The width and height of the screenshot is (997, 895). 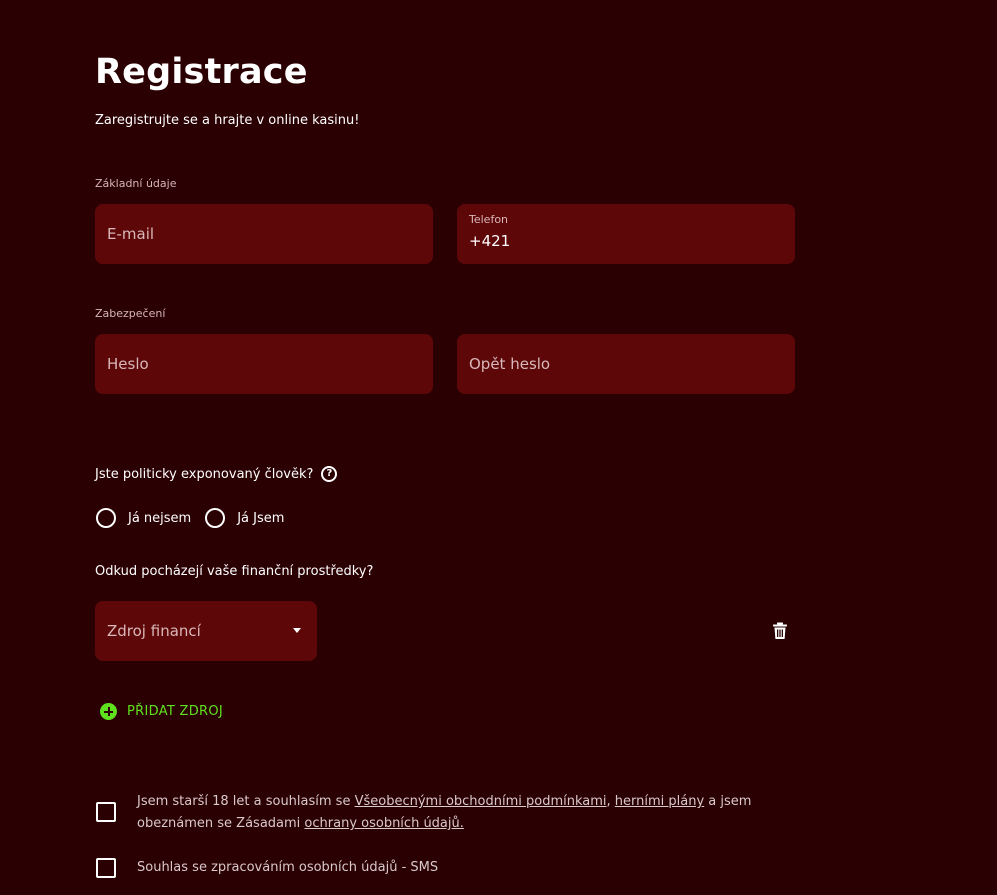 I want to click on password-placeholder: Heslo, so click(x=128, y=364).